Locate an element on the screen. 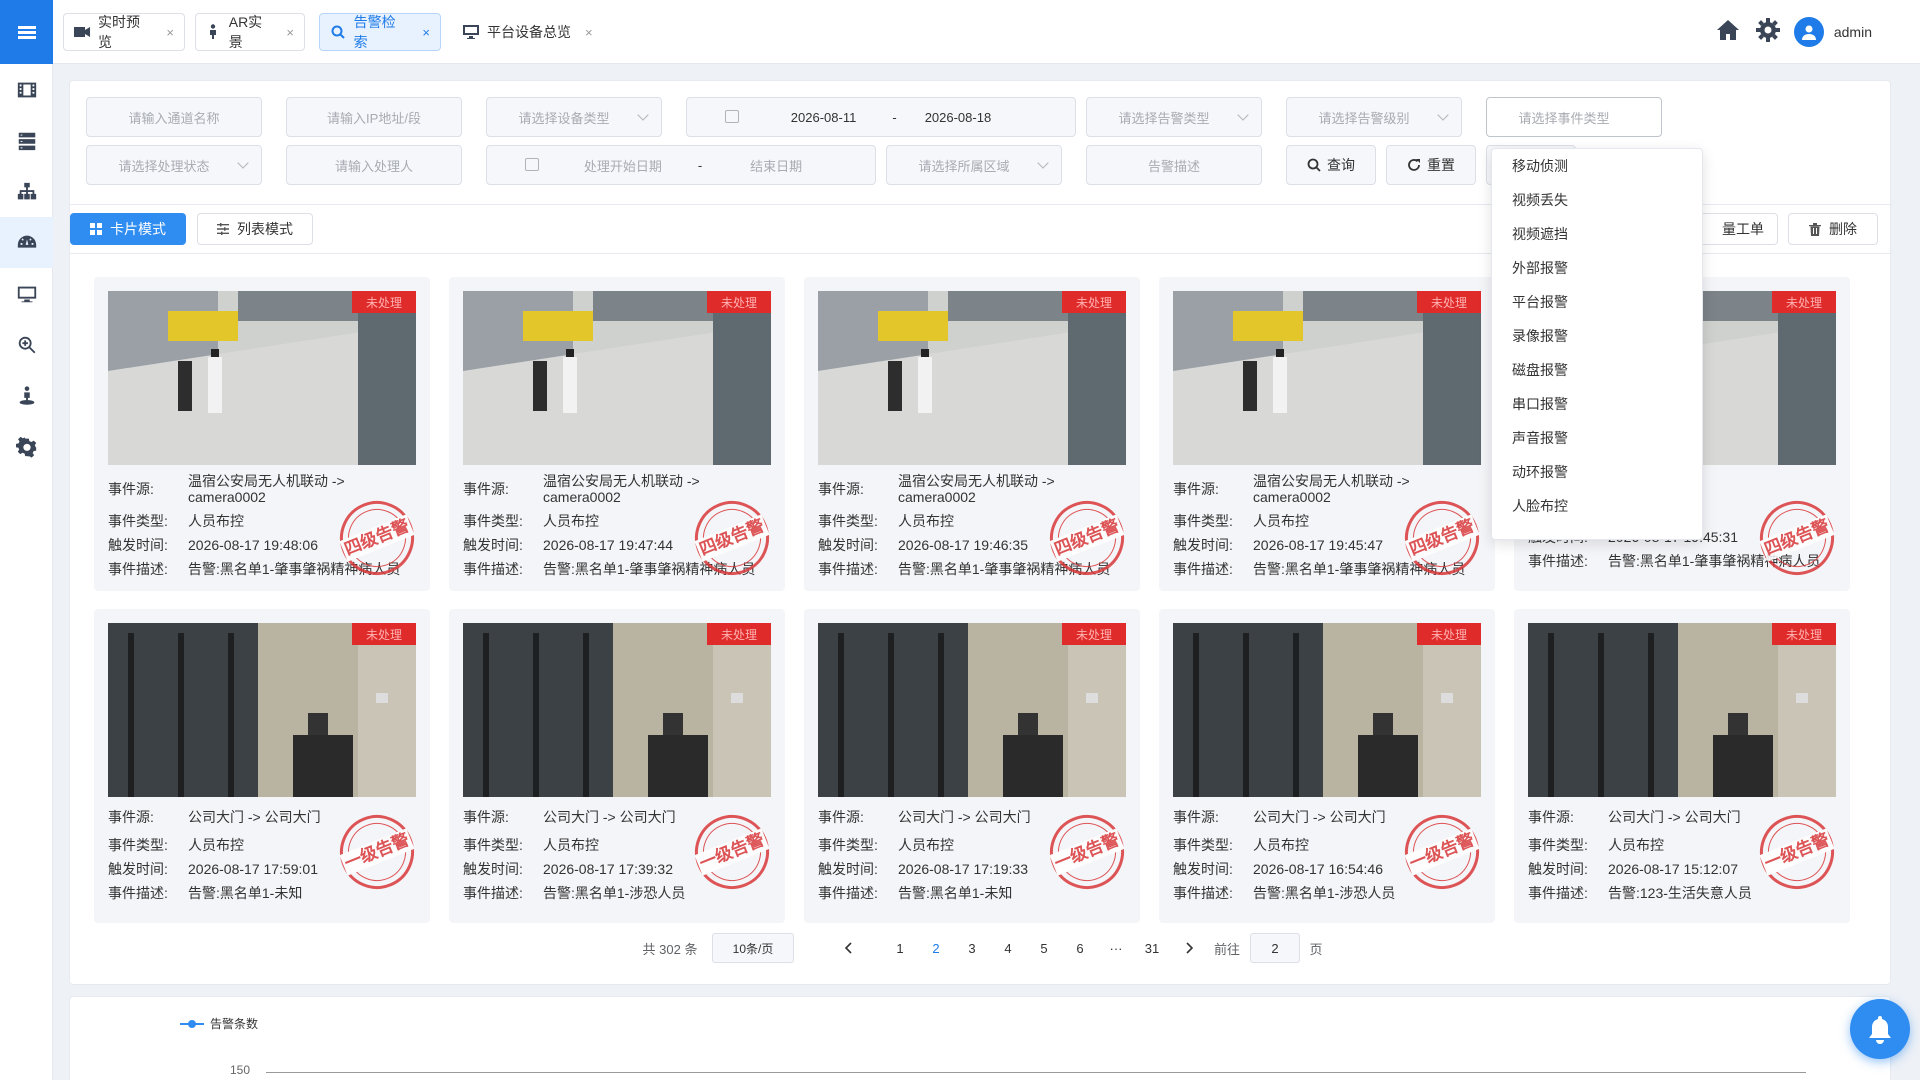  sidebar-item-settings is located at coordinates (26, 446).